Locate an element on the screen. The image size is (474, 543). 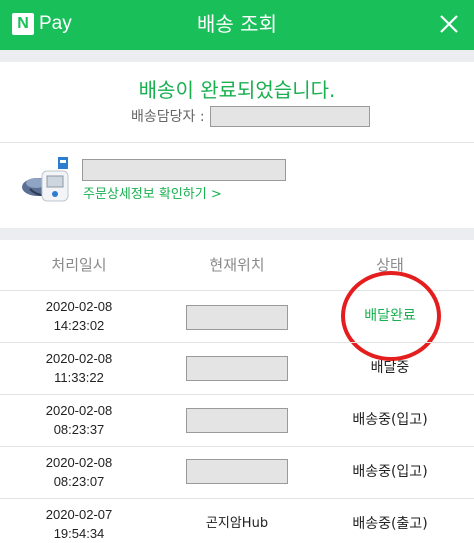
row-time: 19:54:34 is located at coordinates (79, 533).